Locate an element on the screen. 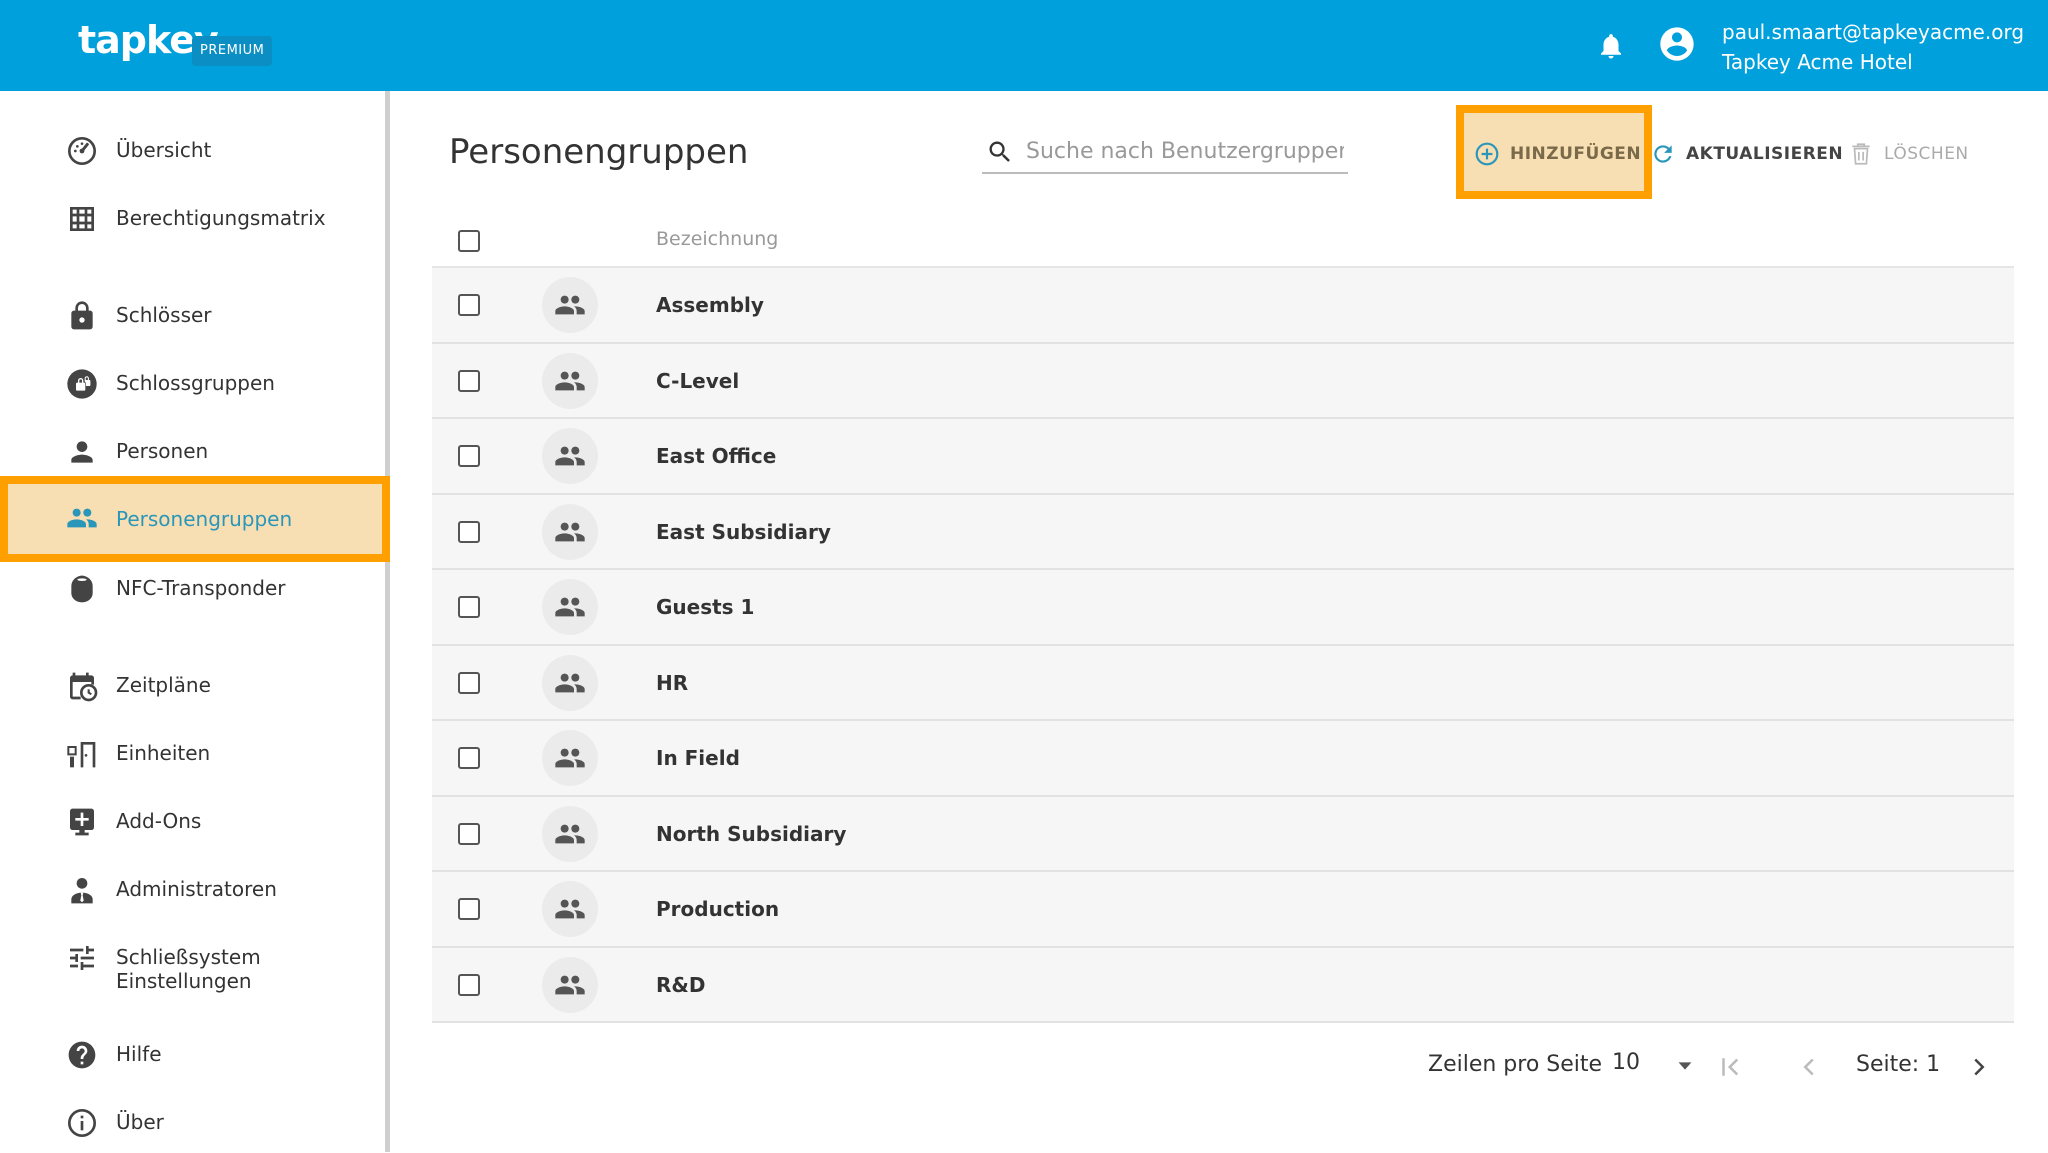 This screenshot has width=2048, height=1153. account-circle-icon is located at coordinates (1677, 44).